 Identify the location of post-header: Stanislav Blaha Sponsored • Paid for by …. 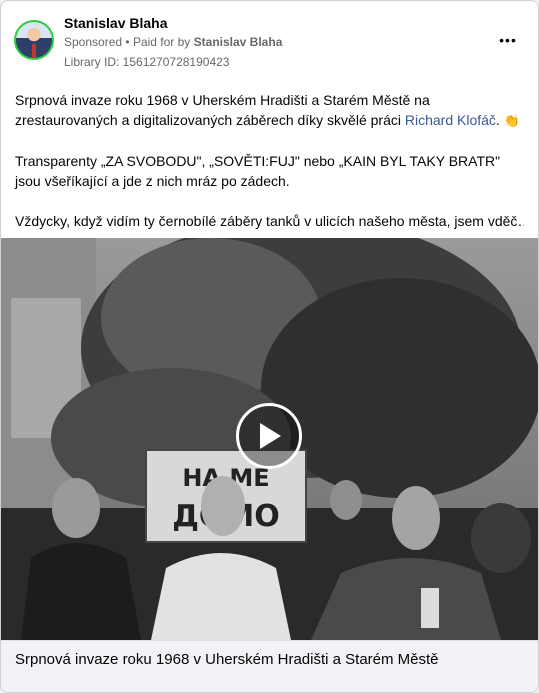
(269, 39).